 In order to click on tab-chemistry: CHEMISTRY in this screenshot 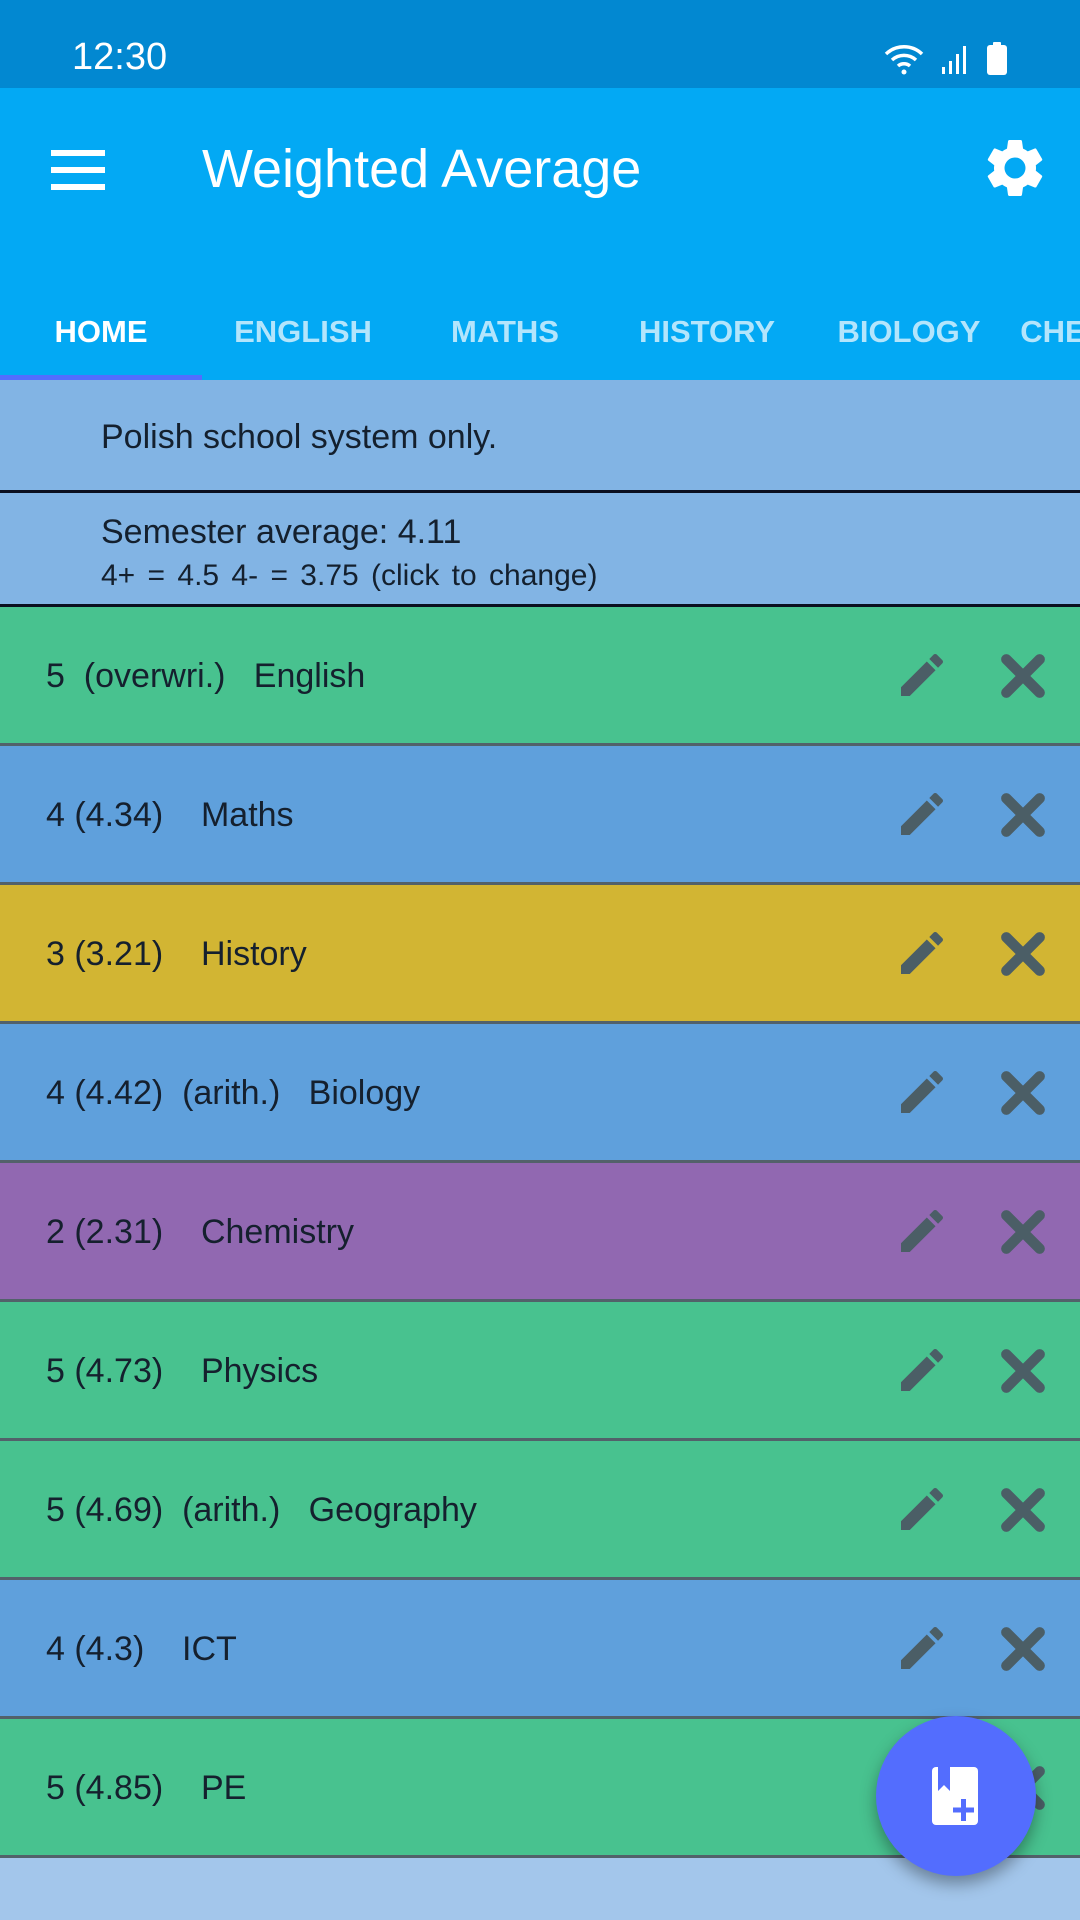, I will do `click(1045, 334)`.